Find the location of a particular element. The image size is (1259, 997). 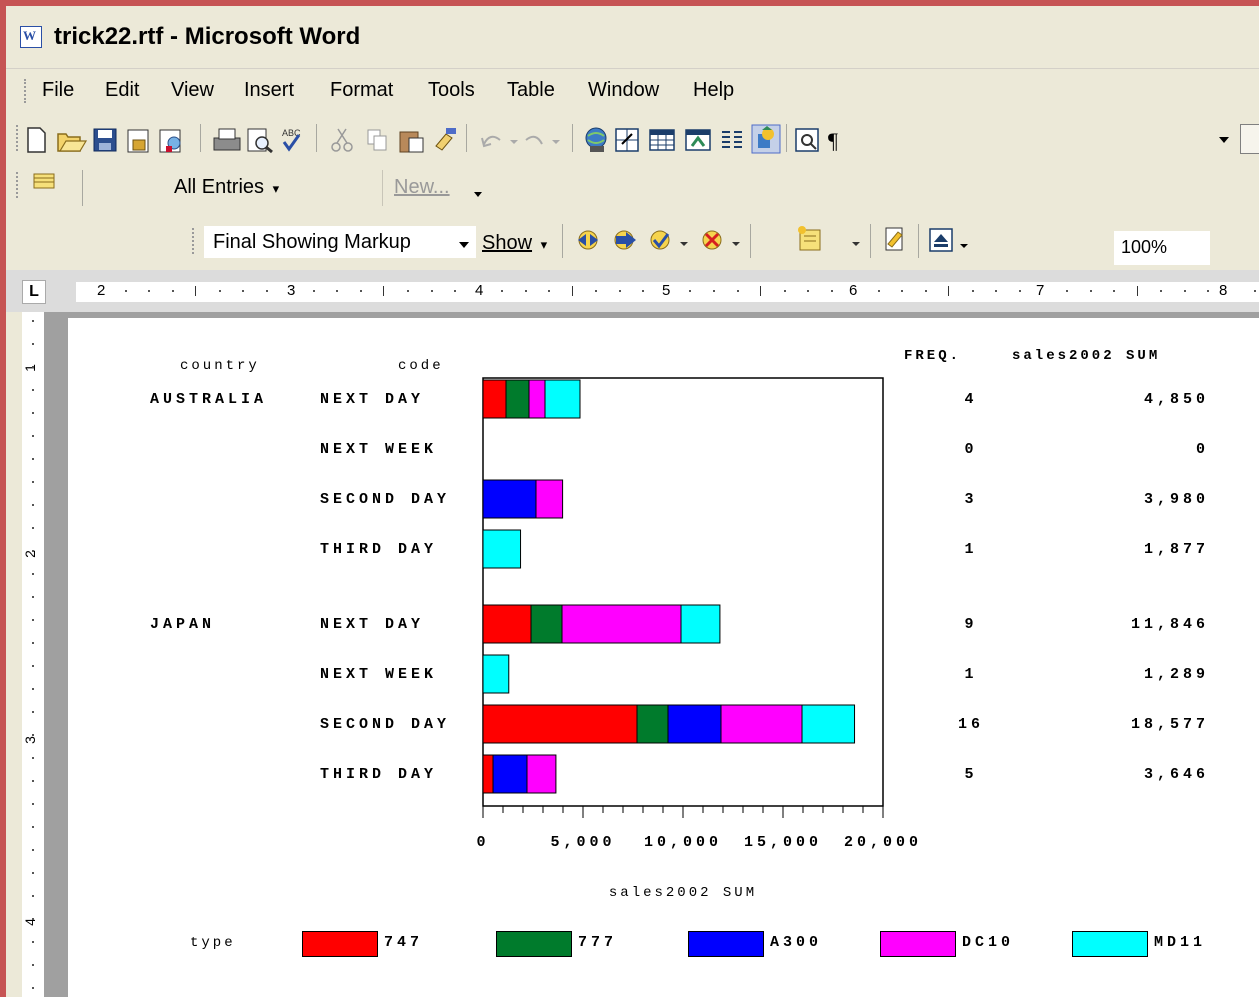

undo-icon is located at coordinates (491, 141).